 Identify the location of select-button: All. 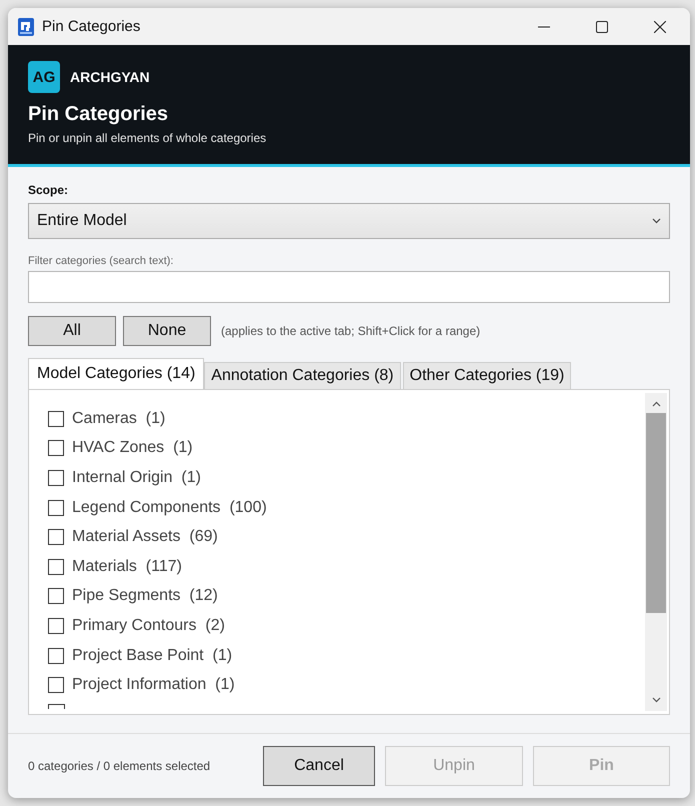
(72, 331).